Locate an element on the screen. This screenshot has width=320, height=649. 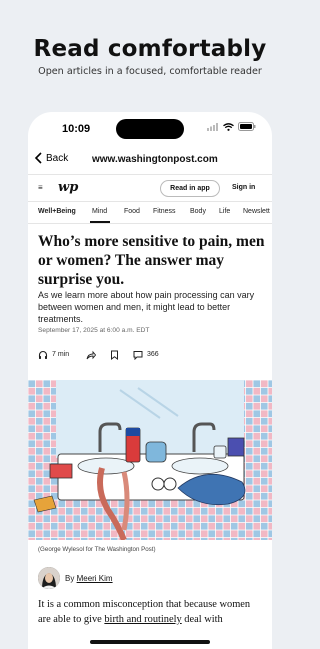
article-date: September 17, 2025 at 6:00 a.m. EDT is located at coordinates (94, 330).